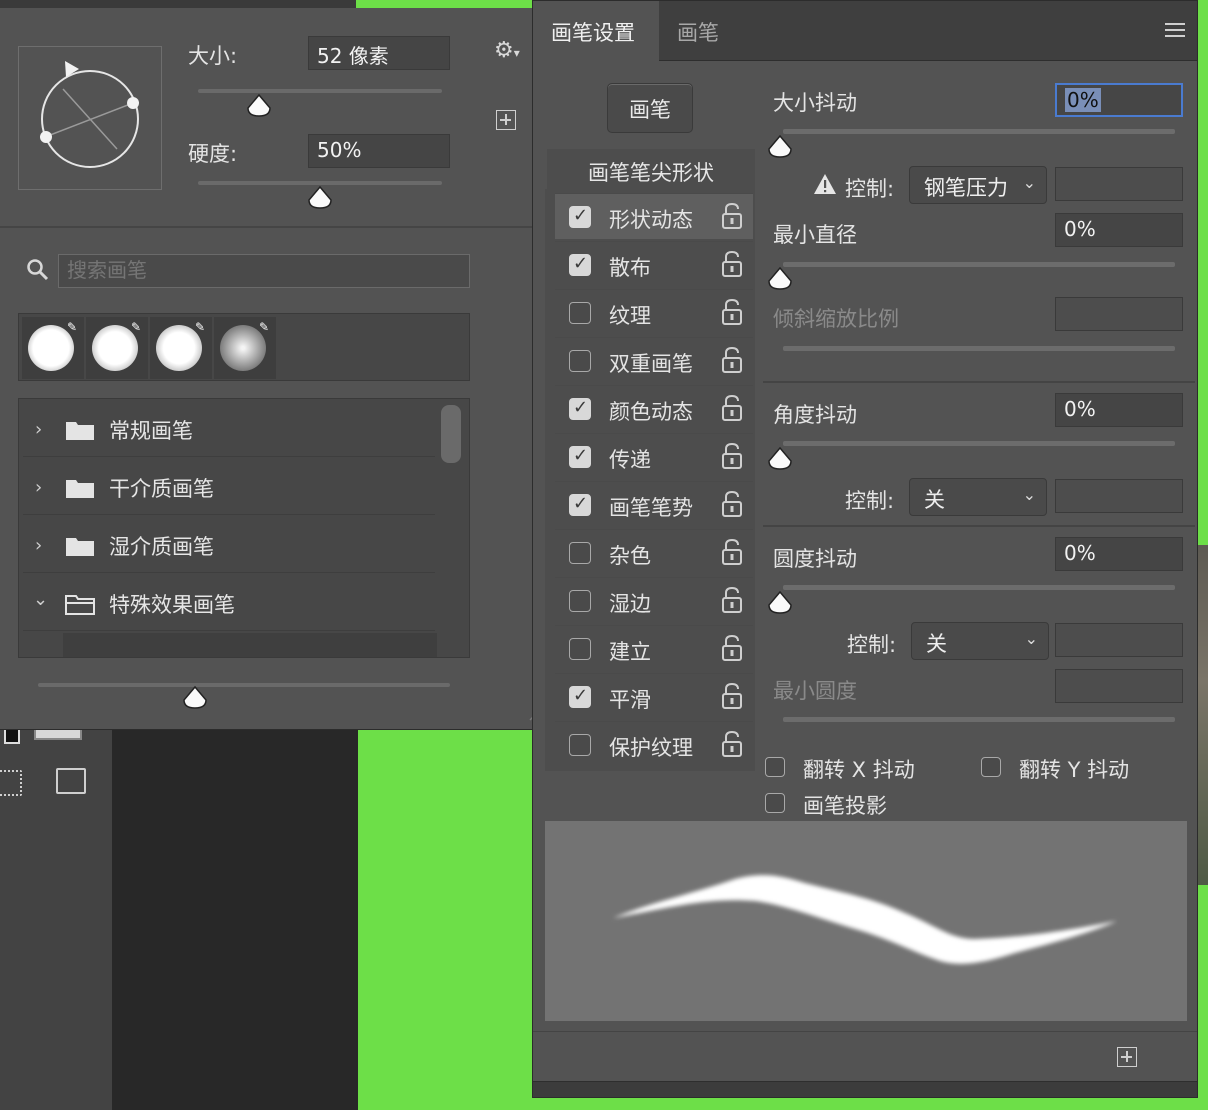 The image size is (1208, 1110). What do you see at coordinates (979, 131) in the screenshot?
I see `size-jitter-slider-track` at bounding box center [979, 131].